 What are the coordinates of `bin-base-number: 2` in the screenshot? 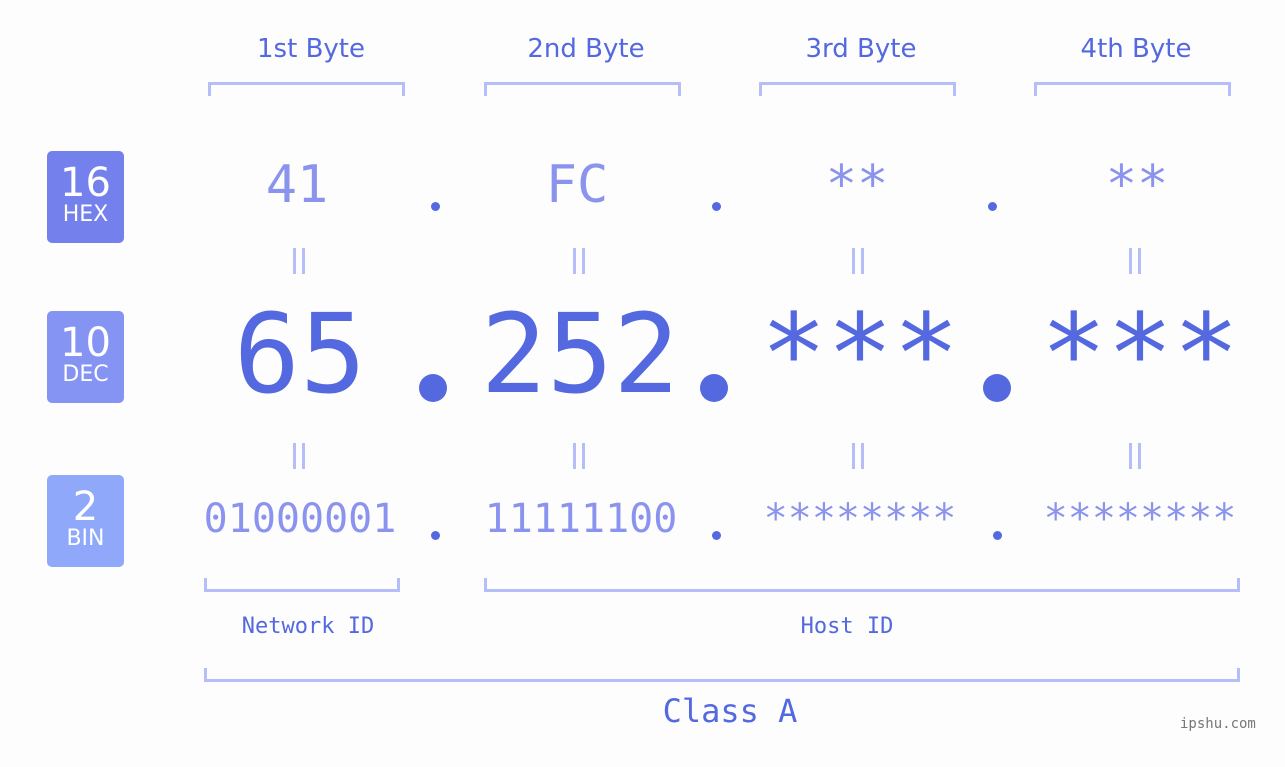 It's located at (85, 507).